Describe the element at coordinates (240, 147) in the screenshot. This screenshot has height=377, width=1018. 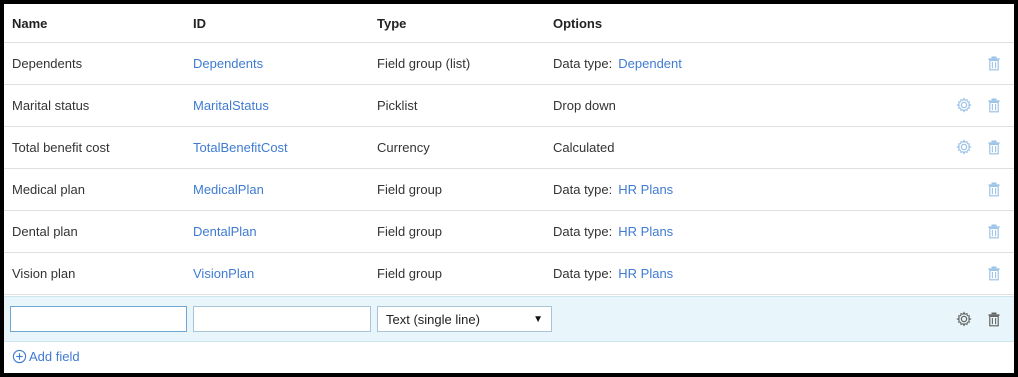
I see `field-id-link: TotalBenefitCost` at that location.